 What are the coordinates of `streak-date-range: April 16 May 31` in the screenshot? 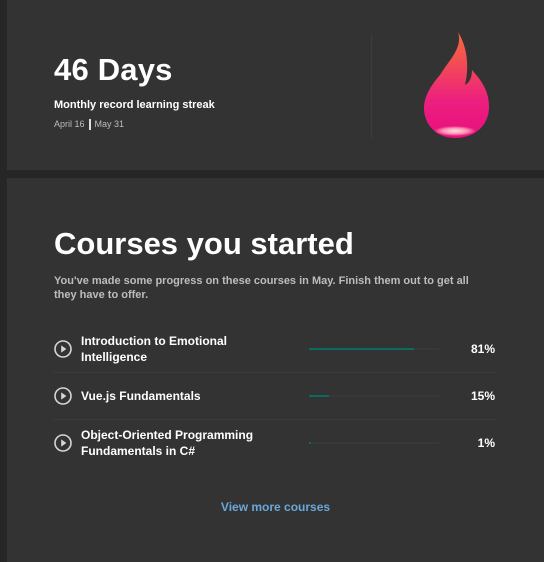 It's located at (89, 124).